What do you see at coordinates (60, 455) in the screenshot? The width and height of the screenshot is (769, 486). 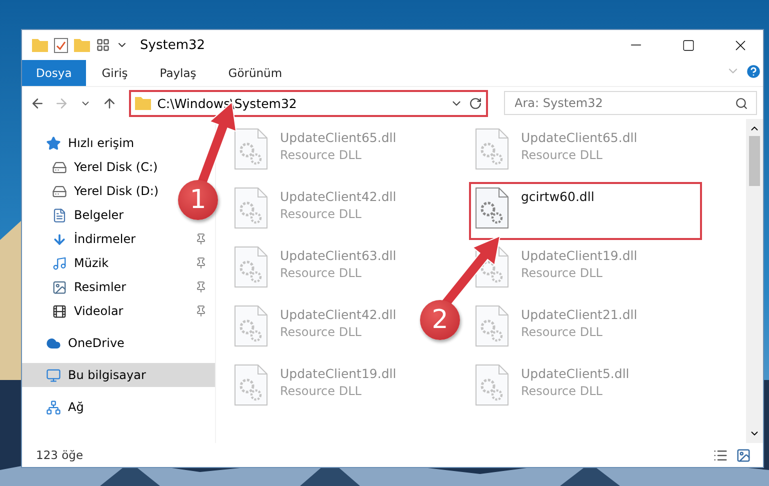 I see `item-count: 123 öğe` at bounding box center [60, 455].